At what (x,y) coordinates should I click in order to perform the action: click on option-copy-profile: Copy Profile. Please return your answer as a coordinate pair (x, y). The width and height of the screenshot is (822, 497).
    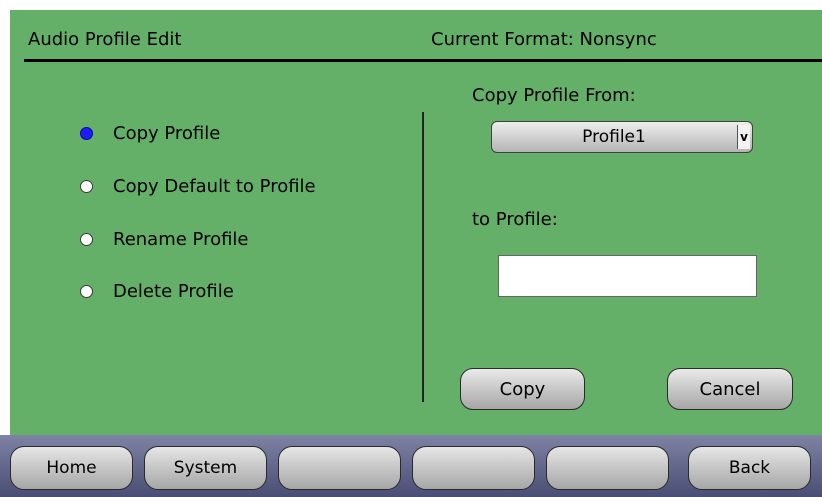
    Looking at the image, I should click on (150, 133).